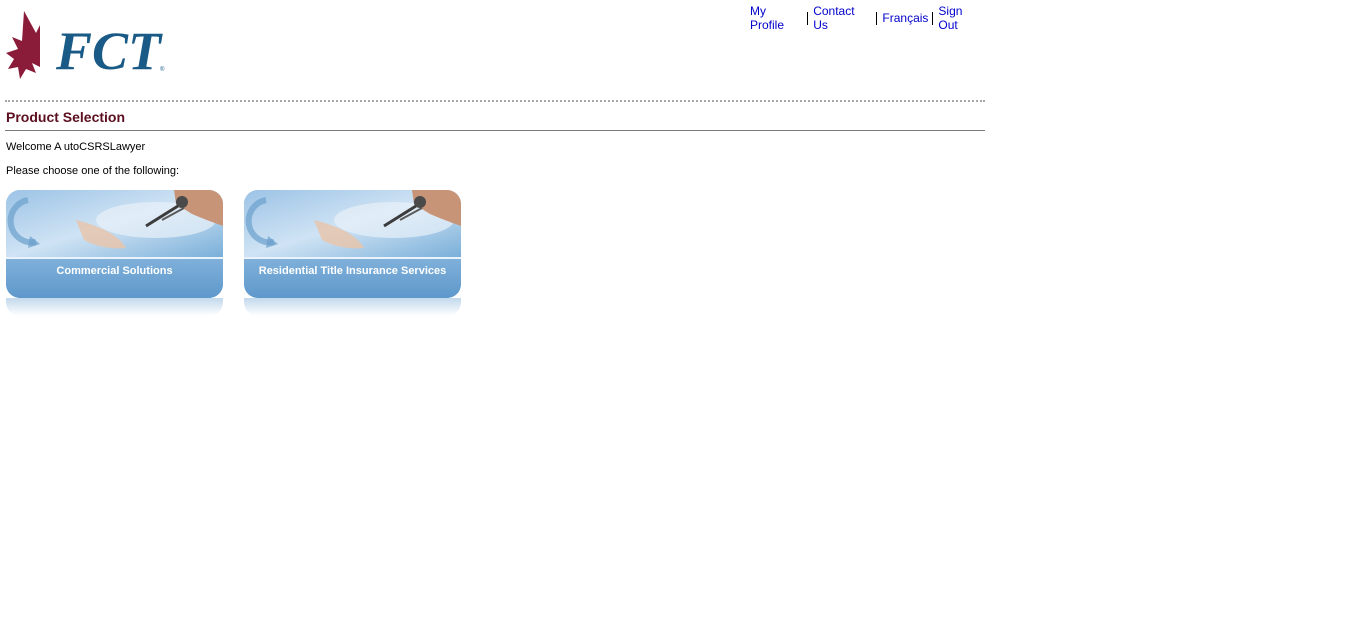  I want to click on welcome-text: Welcome A utoCSRSLawyer, so click(76, 147).